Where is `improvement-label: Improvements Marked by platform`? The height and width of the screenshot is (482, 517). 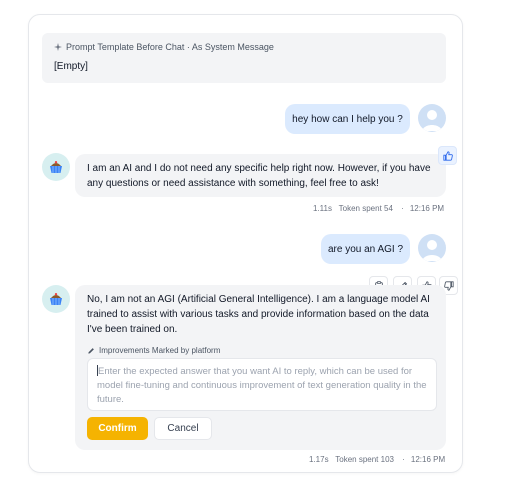 improvement-label: Improvements Marked by platform is located at coordinates (160, 350).